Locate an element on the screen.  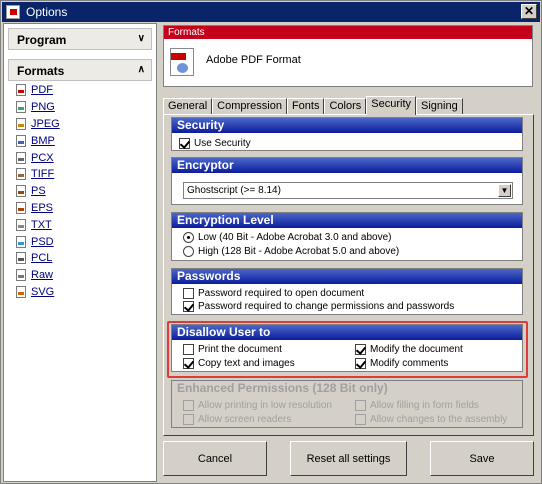
format-link: PCL is located at coordinates (41, 258).